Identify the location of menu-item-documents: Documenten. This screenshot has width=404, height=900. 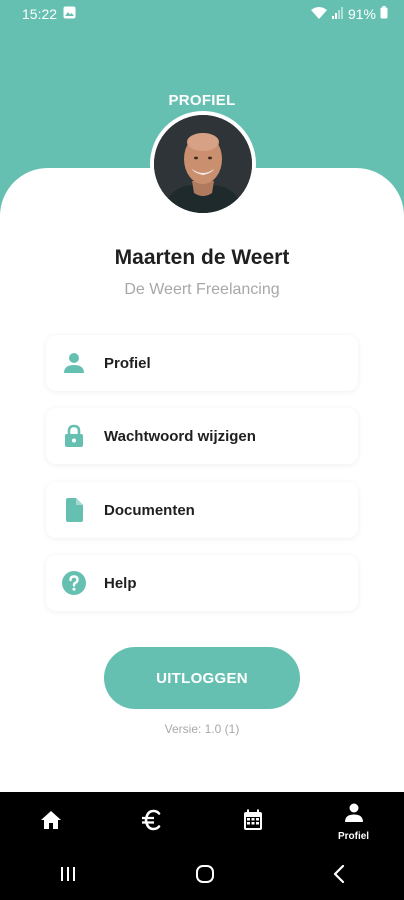
(202, 510).